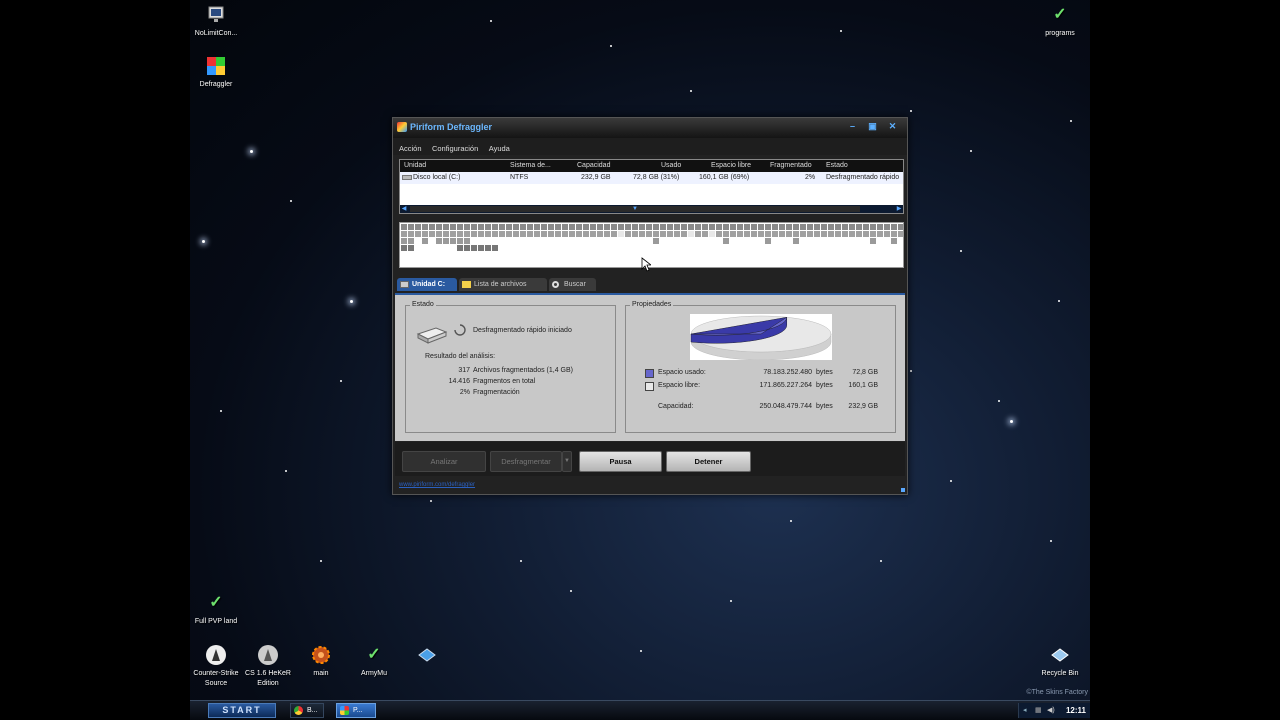 The width and height of the screenshot is (1280, 720). Describe the element at coordinates (1059, 21) in the screenshot. I see `desktop-icon-programs: ✓ programs` at that location.